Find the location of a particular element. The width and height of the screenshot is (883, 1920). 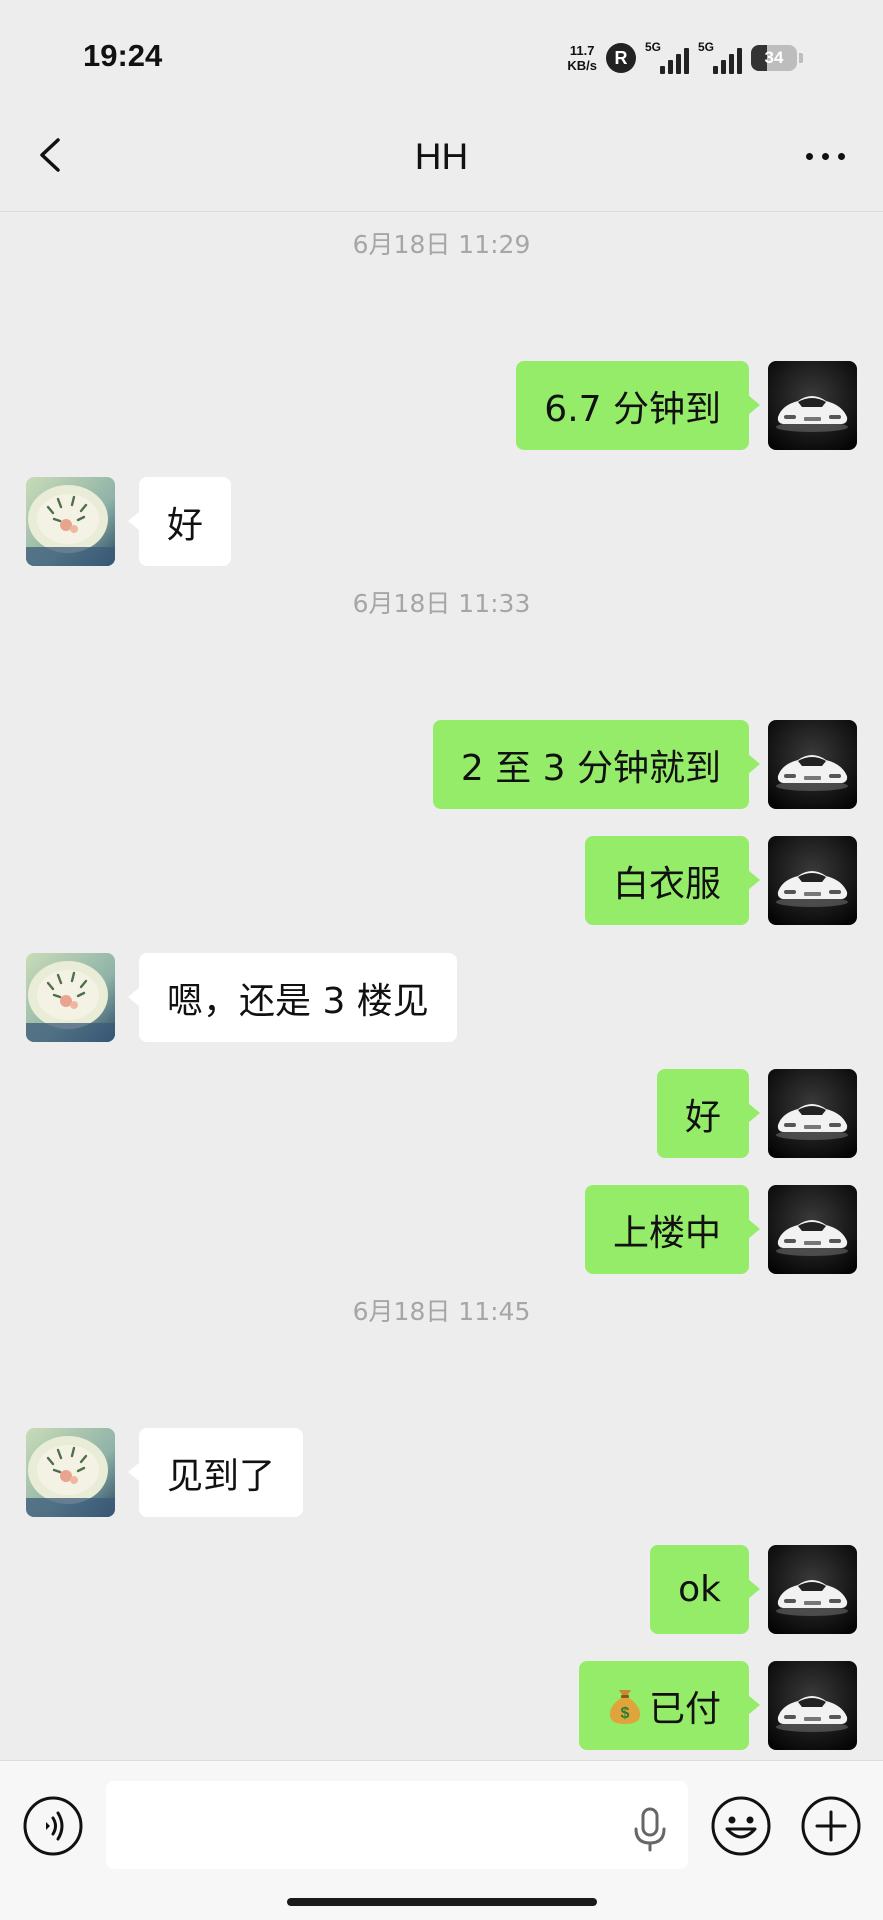

message-outgoing: ok is located at coordinates (441, 1590).